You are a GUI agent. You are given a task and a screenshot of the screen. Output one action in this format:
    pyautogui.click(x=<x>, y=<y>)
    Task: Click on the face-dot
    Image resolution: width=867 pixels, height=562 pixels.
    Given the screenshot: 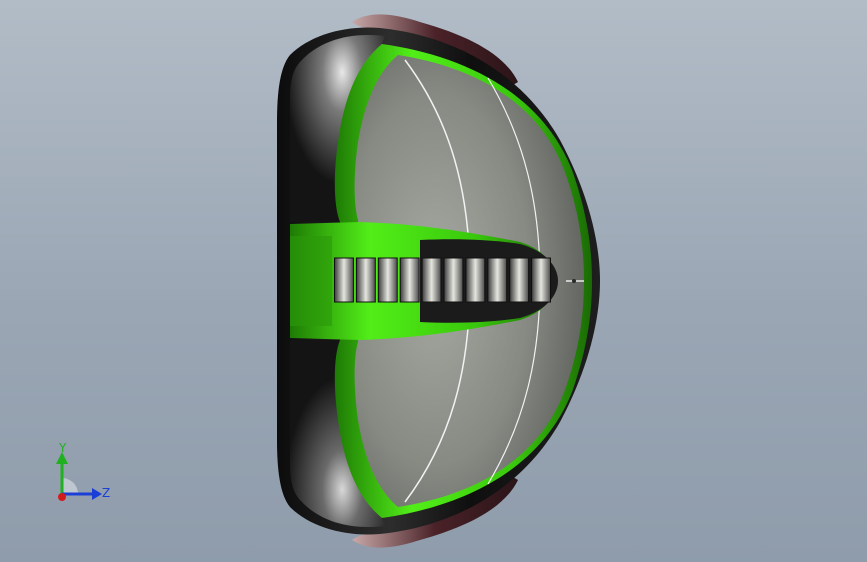 What is the action you would take?
    pyautogui.click(x=574, y=281)
    